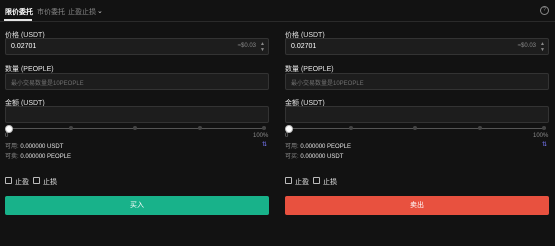  Describe the element at coordinates (417, 114) in the screenshot. I see `sell-amount-input` at that location.